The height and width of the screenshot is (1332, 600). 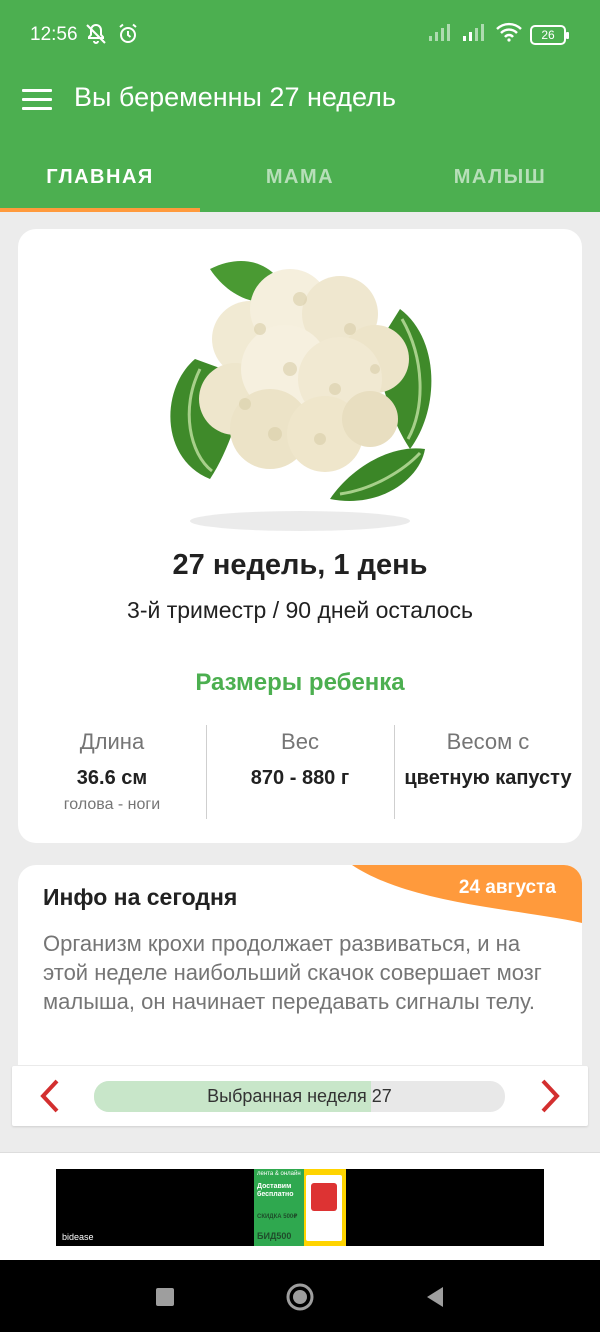 I want to click on tab-indicator, so click(x=100, y=210).